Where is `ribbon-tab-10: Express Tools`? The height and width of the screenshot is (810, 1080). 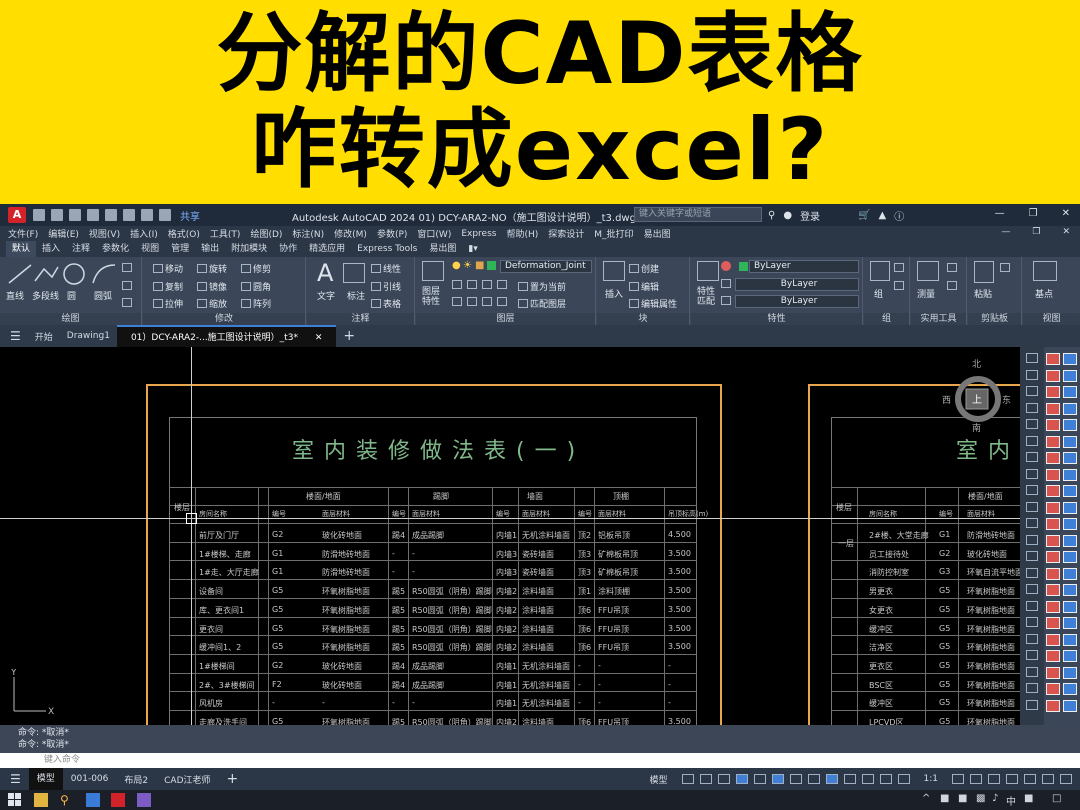
ribbon-tab-10: Express Tools is located at coordinates (387, 249).